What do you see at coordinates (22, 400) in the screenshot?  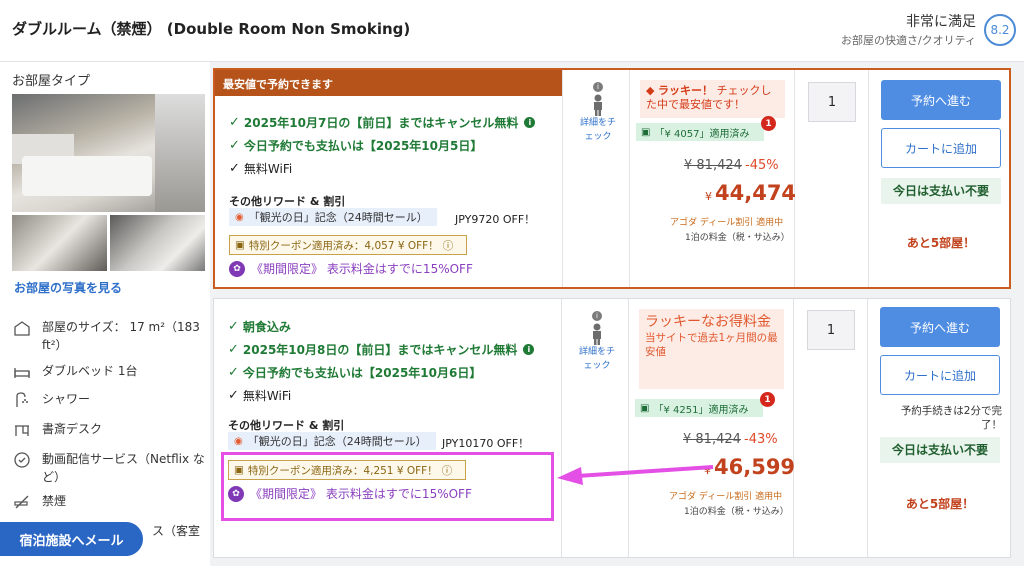 I see `shower-icon` at bounding box center [22, 400].